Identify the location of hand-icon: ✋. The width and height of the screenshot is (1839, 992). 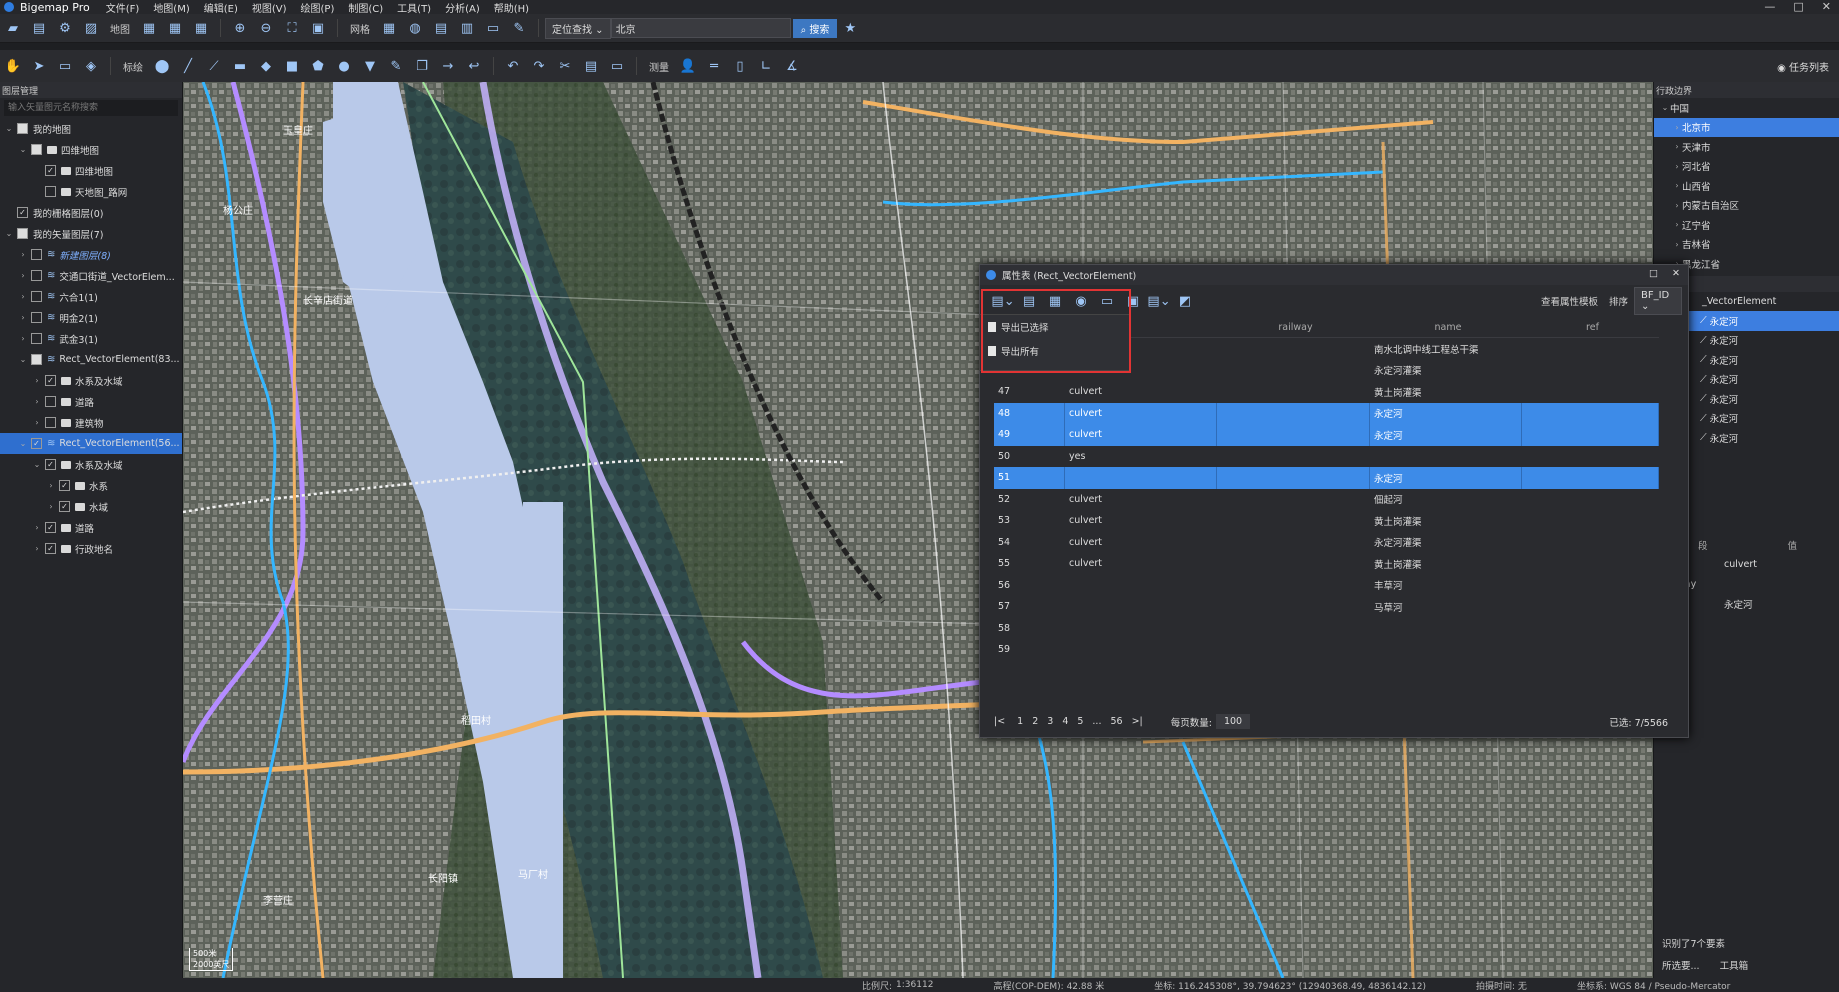
(13, 66).